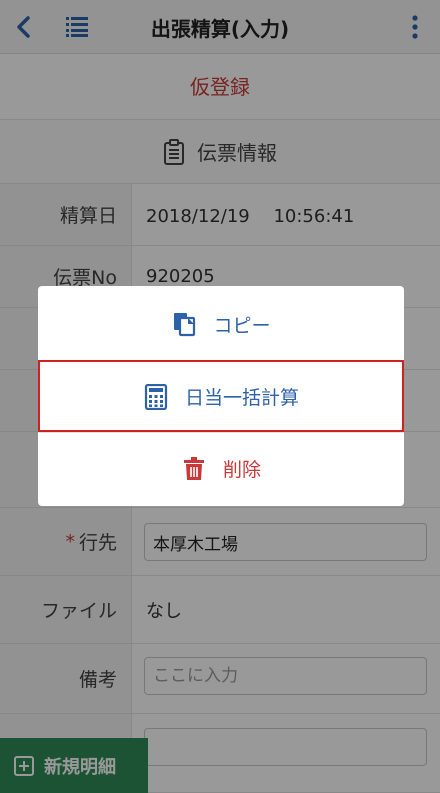 The height and width of the screenshot is (793, 440). What do you see at coordinates (185, 325) in the screenshot?
I see `copy-icon` at bounding box center [185, 325].